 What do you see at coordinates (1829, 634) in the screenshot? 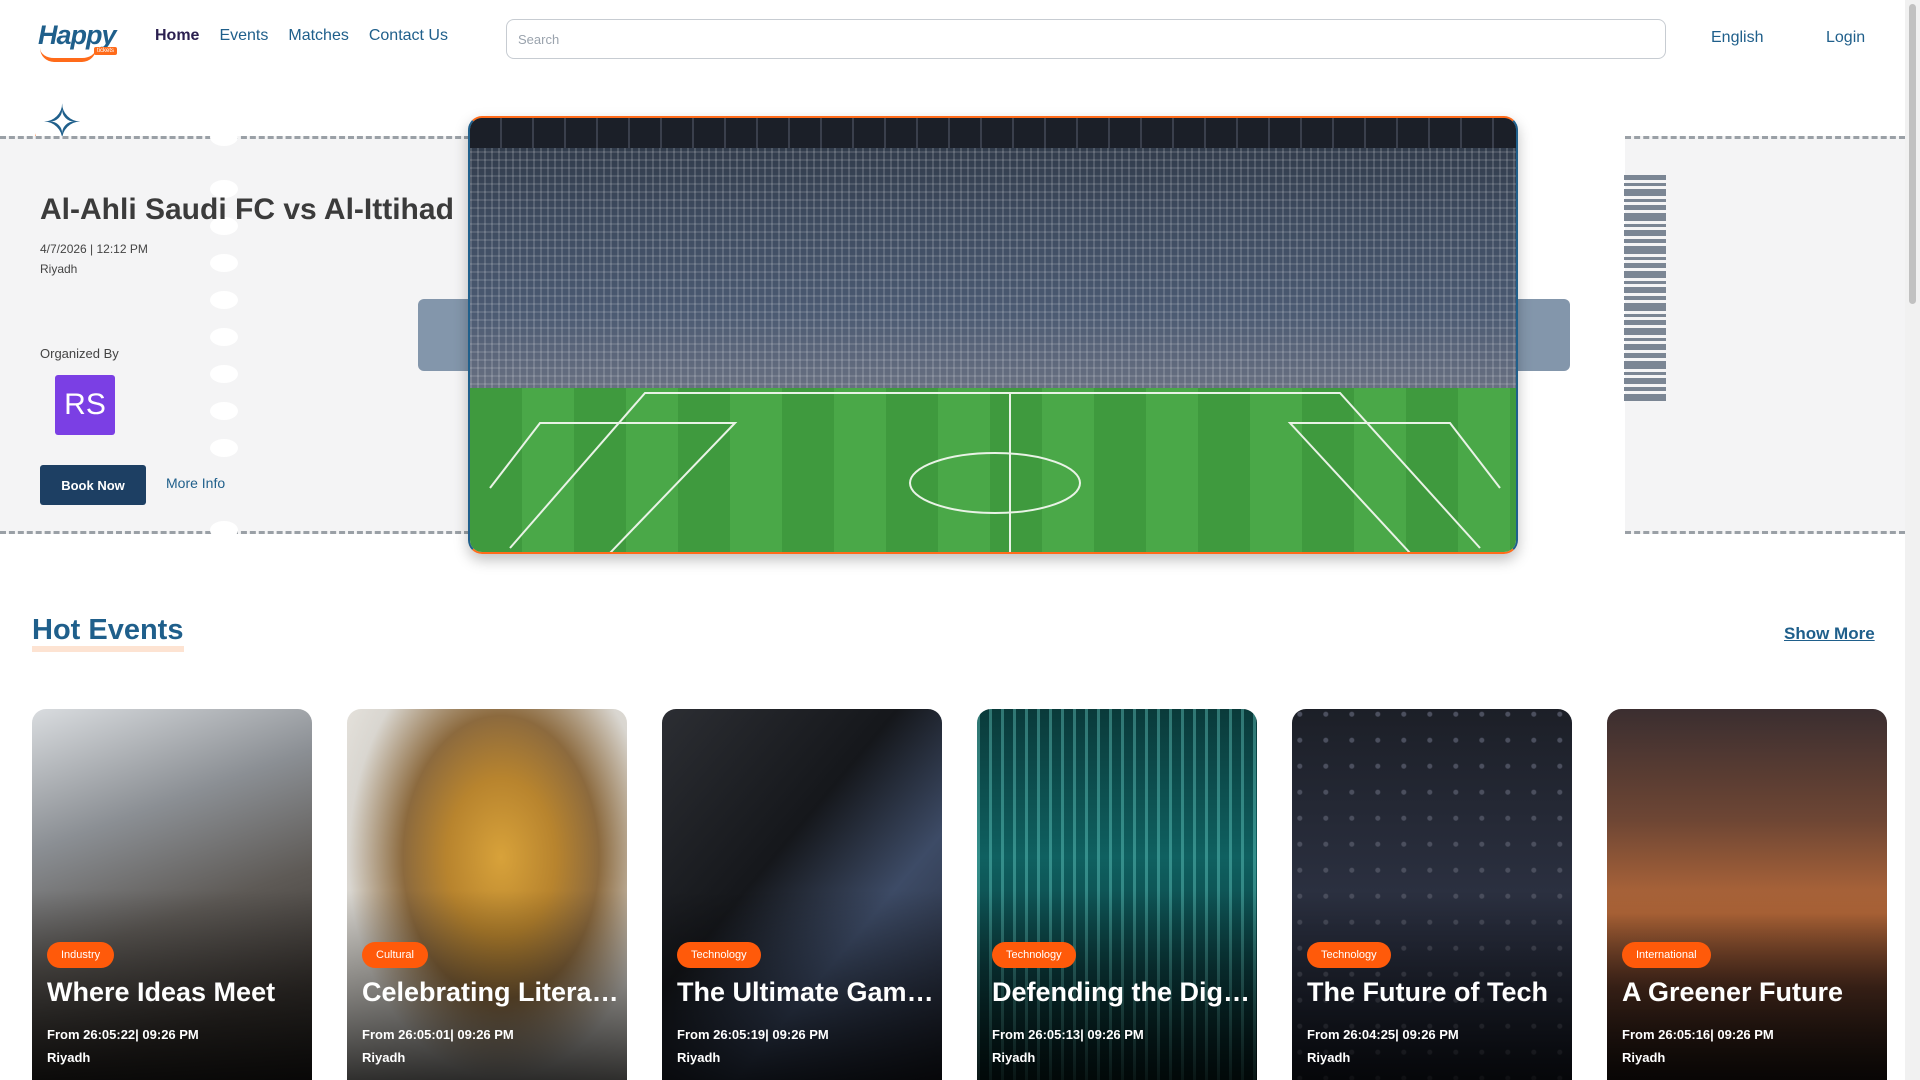
I see `show-more-link: Show More` at bounding box center [1829, 634].